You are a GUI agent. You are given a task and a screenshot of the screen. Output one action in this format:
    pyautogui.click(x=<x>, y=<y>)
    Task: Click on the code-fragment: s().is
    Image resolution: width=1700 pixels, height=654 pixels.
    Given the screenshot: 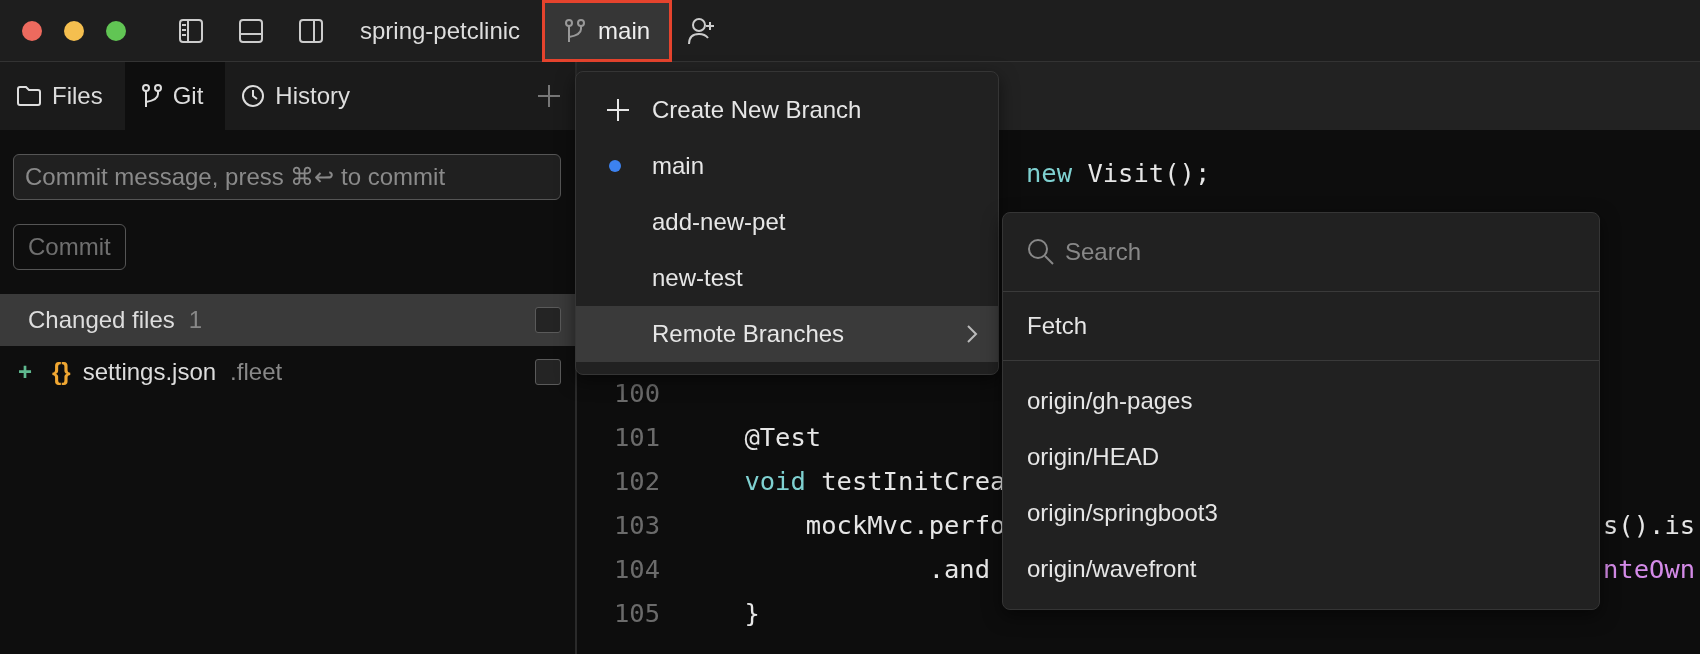 What is the action you would take?
    pyautogui.click(x=1649, y=525)
    